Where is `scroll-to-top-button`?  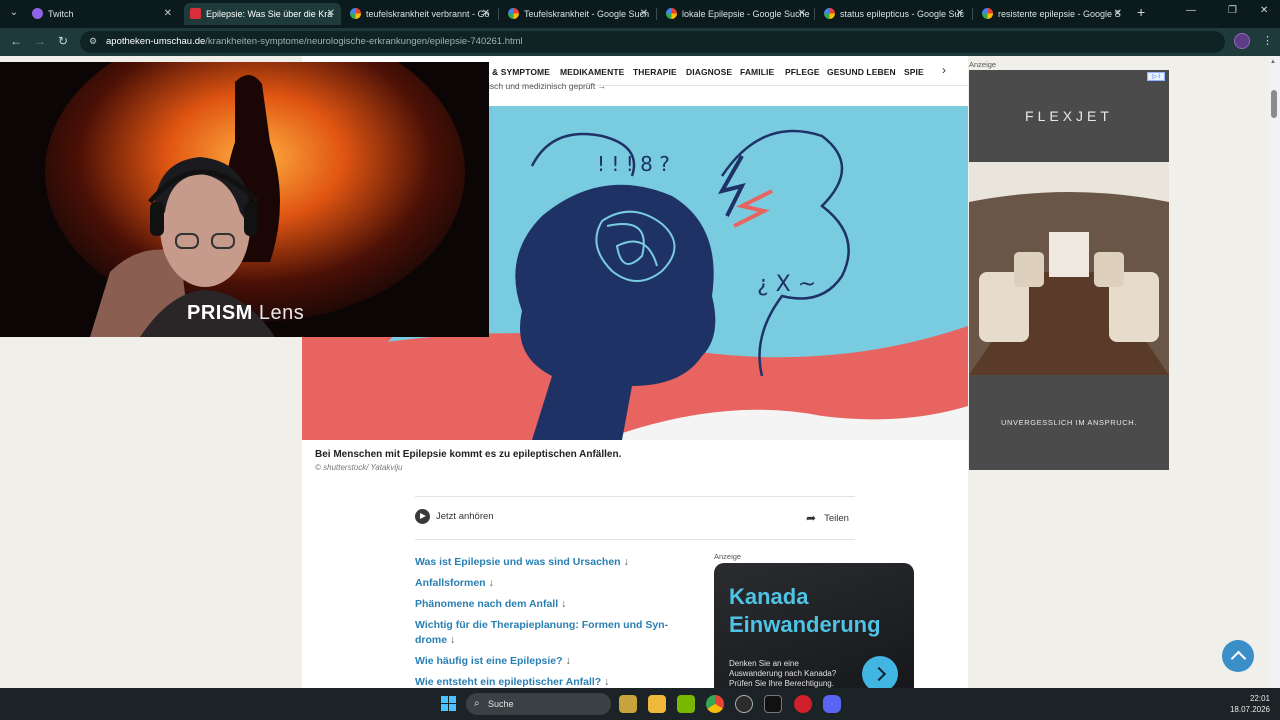
scroll-to-top-button is located at coordinates (1238, 656).